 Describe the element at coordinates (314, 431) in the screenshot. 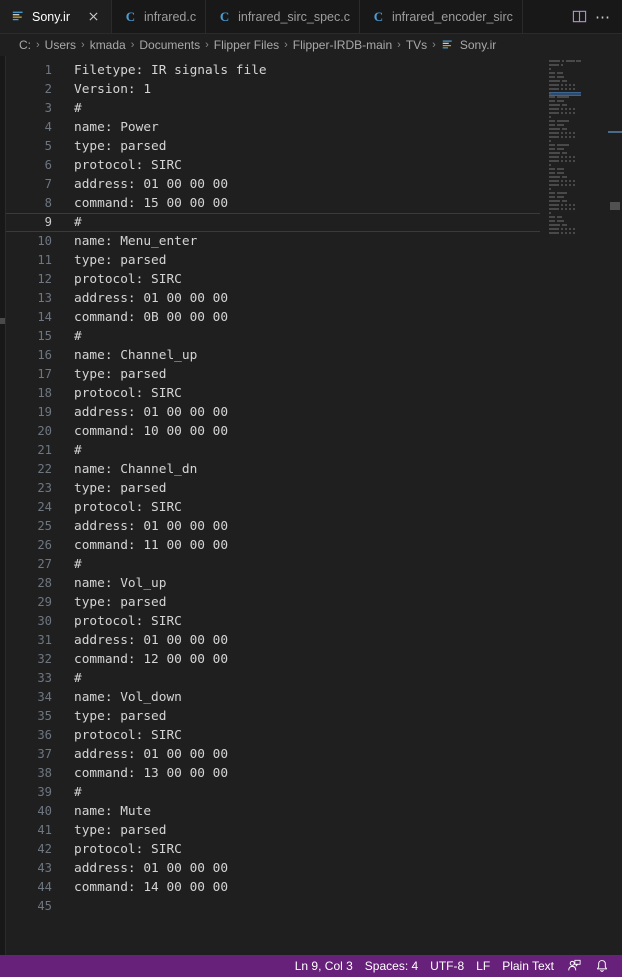

I see `code-line: 20 command: 10 00 00 00` at that location.